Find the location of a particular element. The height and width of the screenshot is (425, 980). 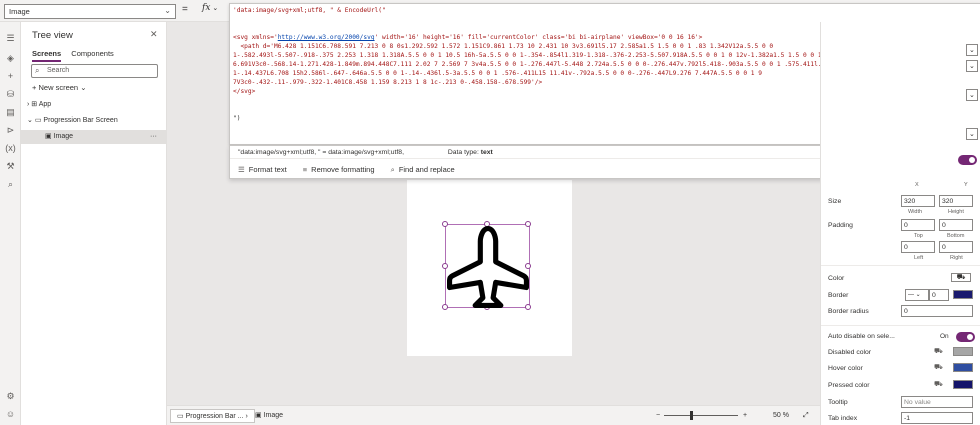

tree-node-label: Progression Bar Screen is located at coordinates (80, 120).